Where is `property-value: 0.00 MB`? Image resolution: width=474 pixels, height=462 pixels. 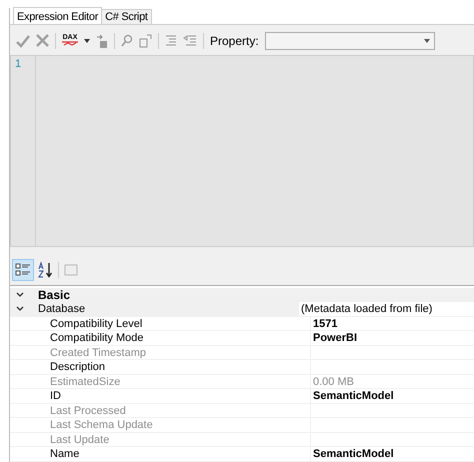
property-value: 0.00 MB is located at coordinates (333, 382).